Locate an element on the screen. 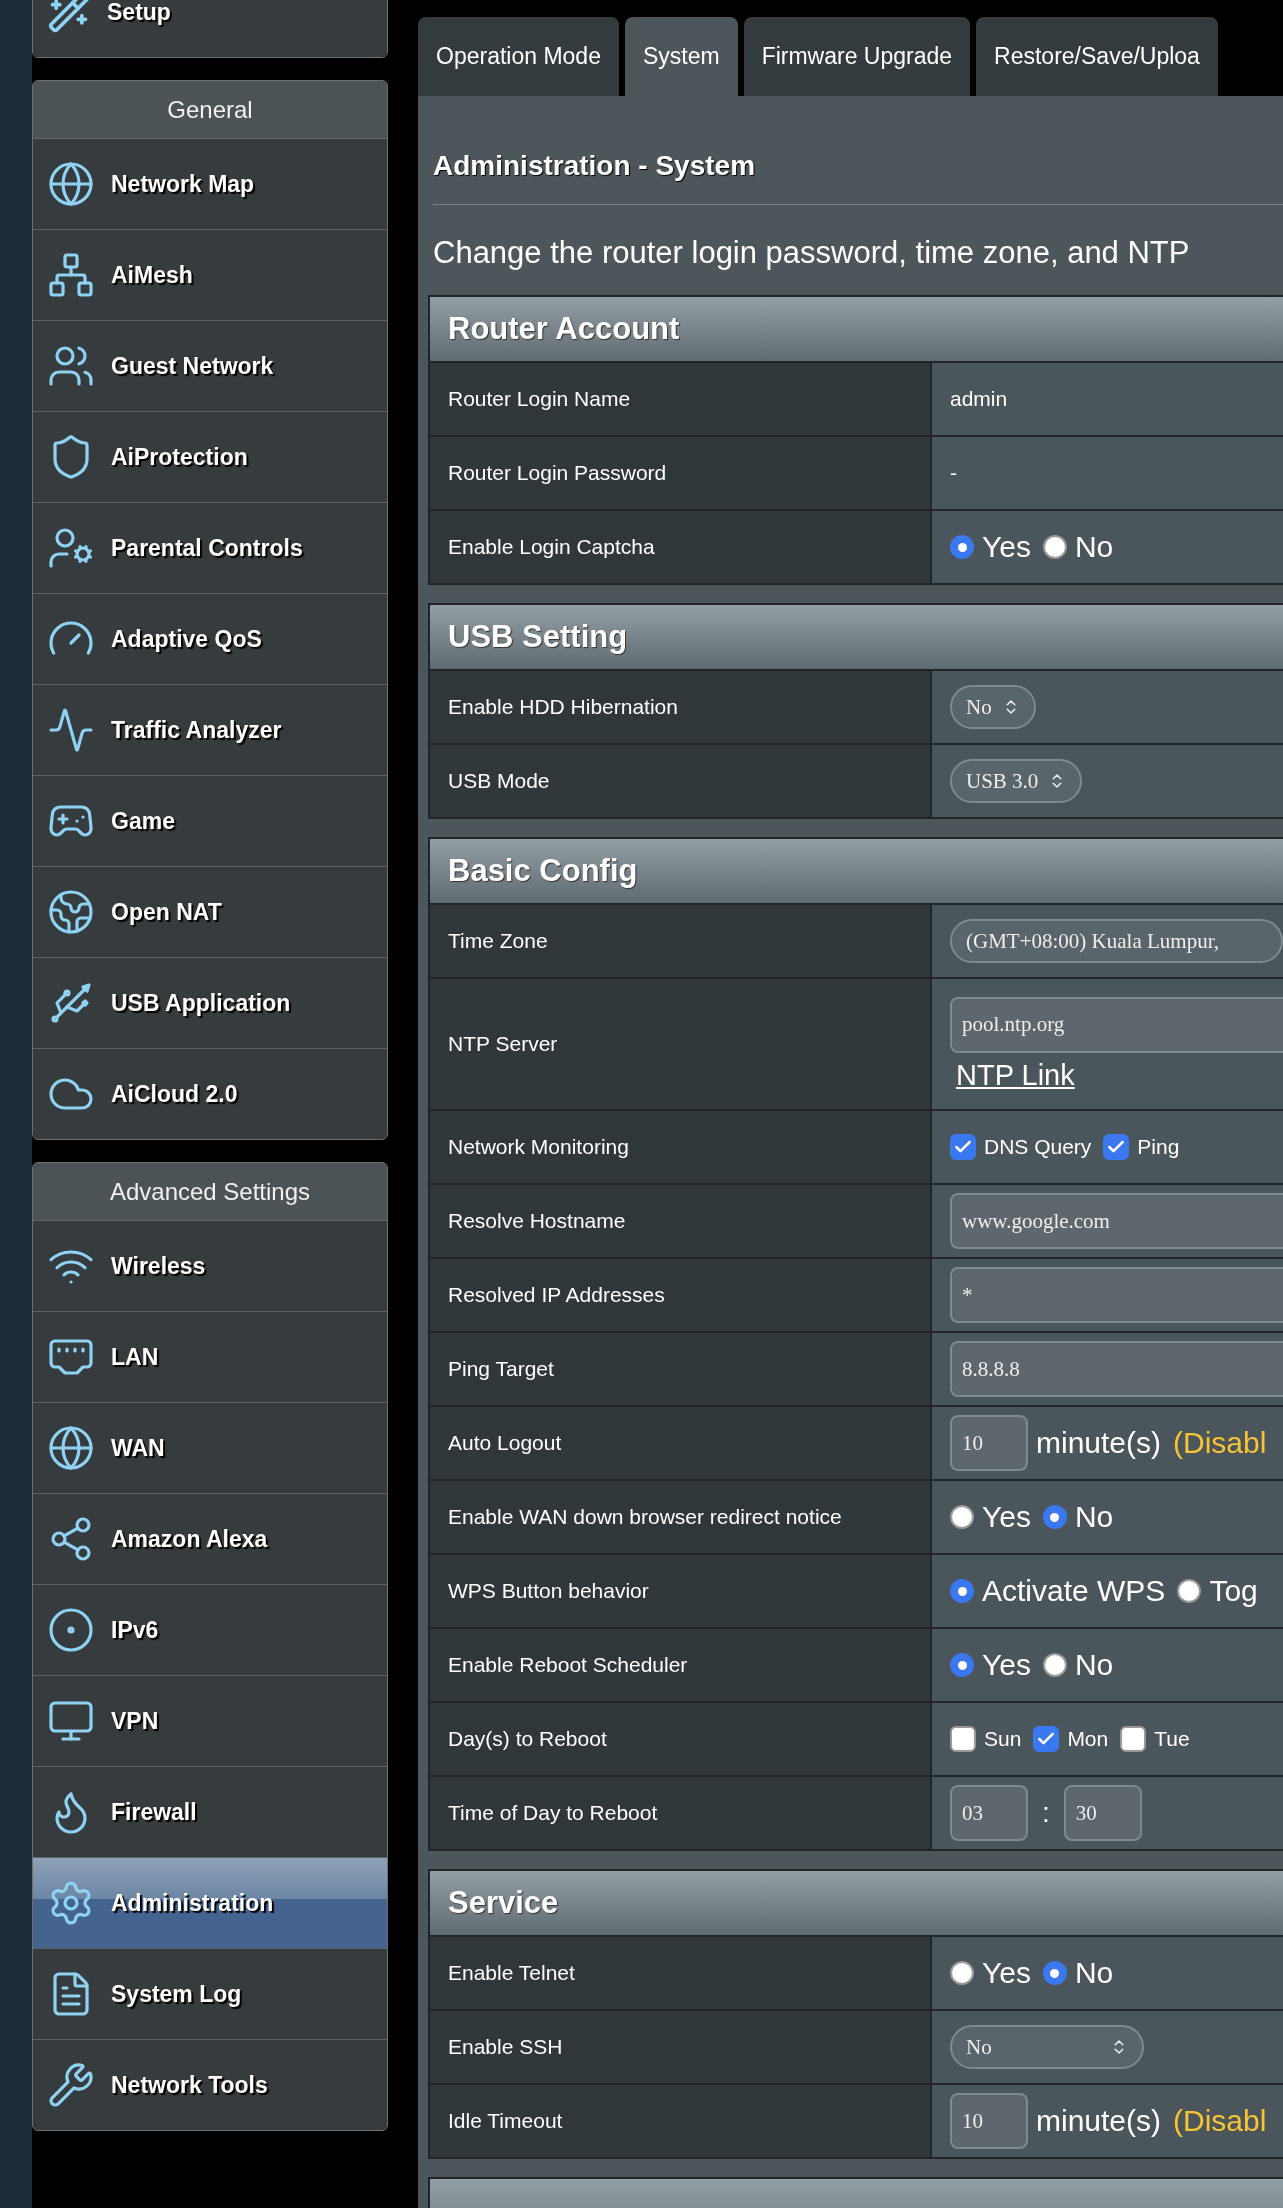  input-field: www.google.com is located at coordinates (1116, 1221).